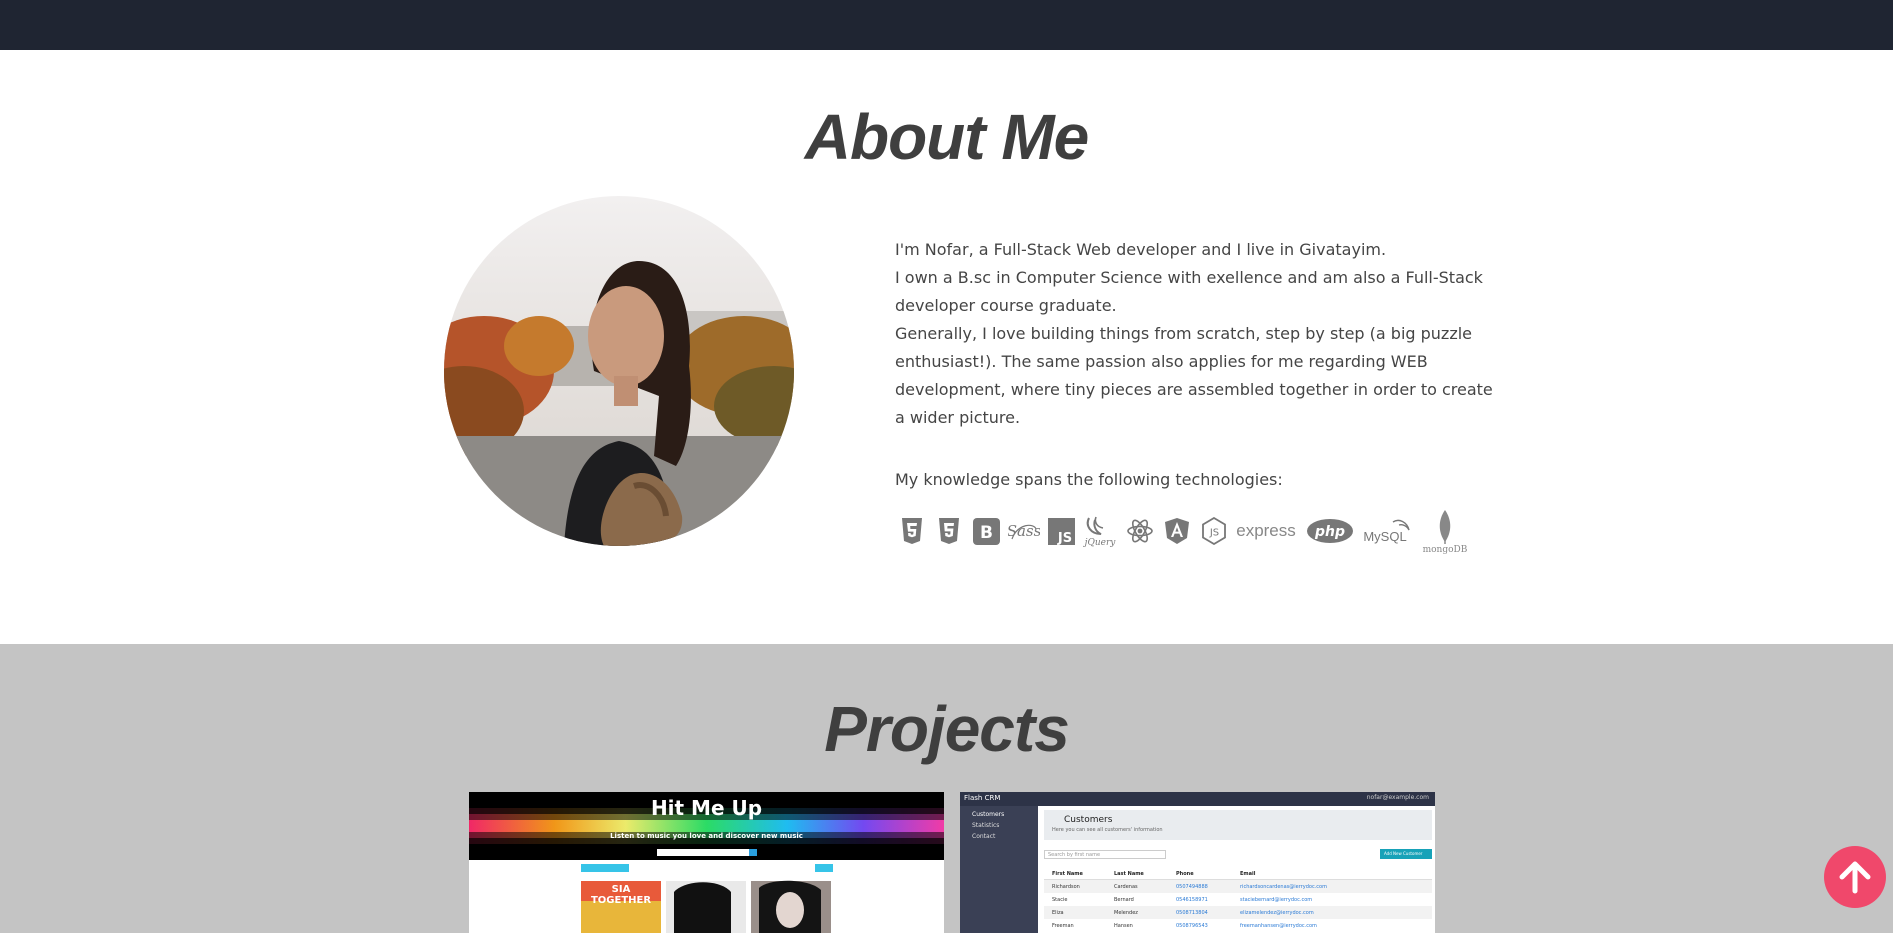 Image resolution: width=1893 pixels, height=933 pixels. Describe the element at coordinates (912, 531) in the screenshot. I see `html5-icon` at that location.